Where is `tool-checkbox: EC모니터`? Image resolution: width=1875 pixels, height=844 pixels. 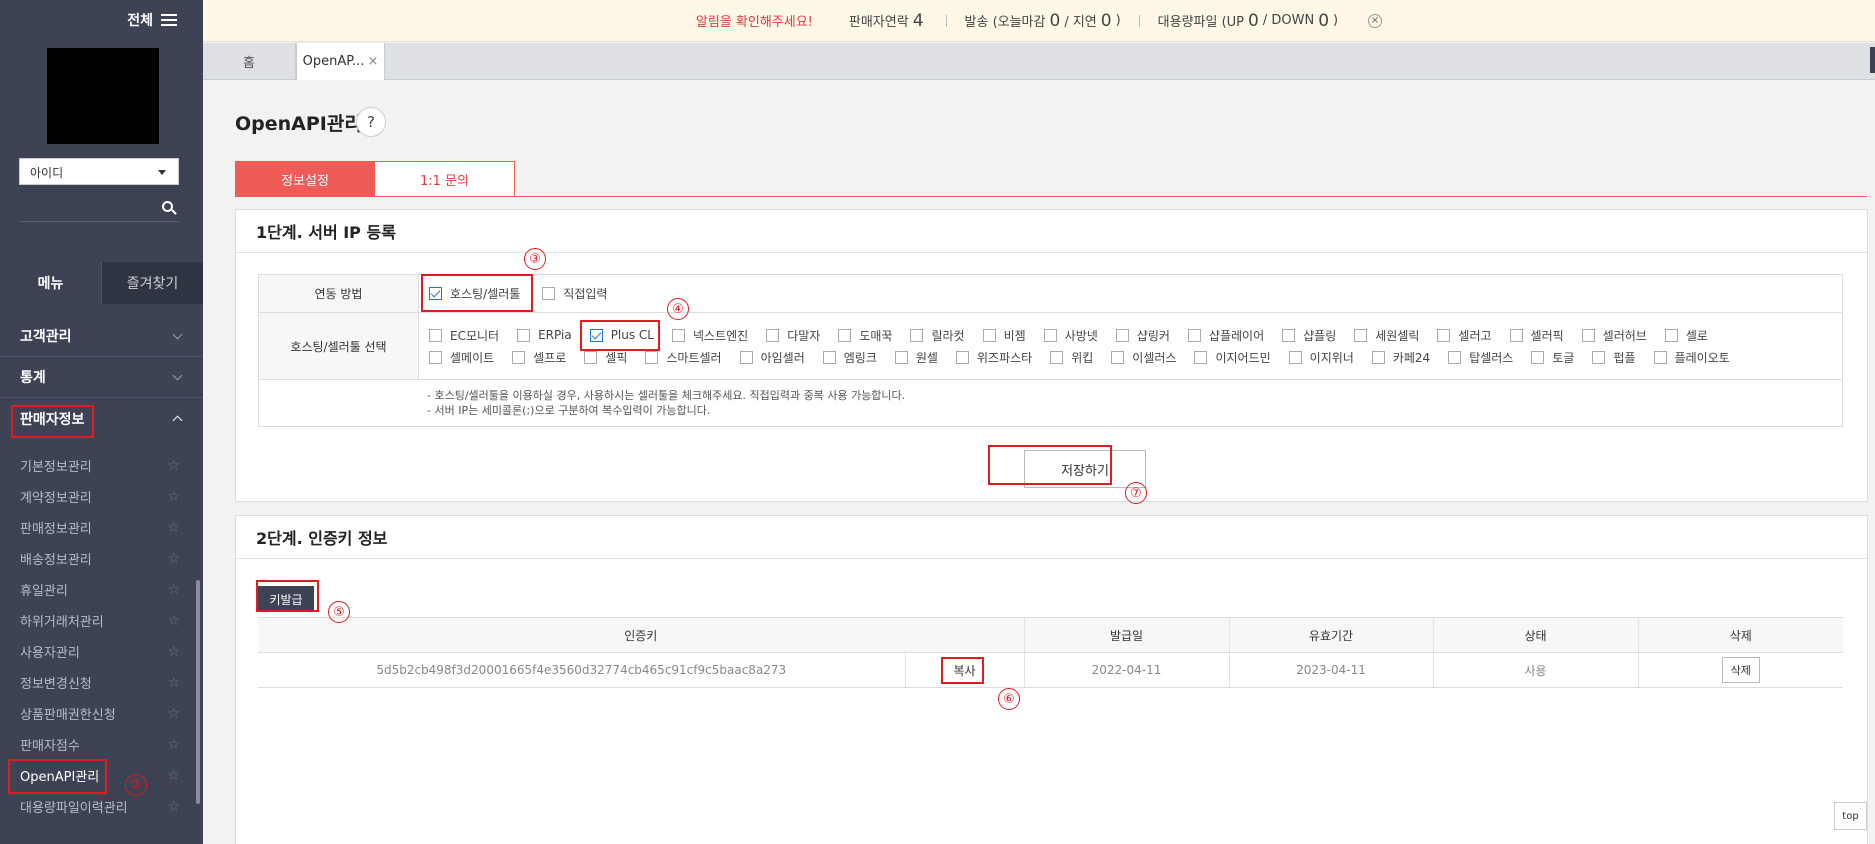
tool-checkbox: EC모니터 is located at coordinates (464, 335).